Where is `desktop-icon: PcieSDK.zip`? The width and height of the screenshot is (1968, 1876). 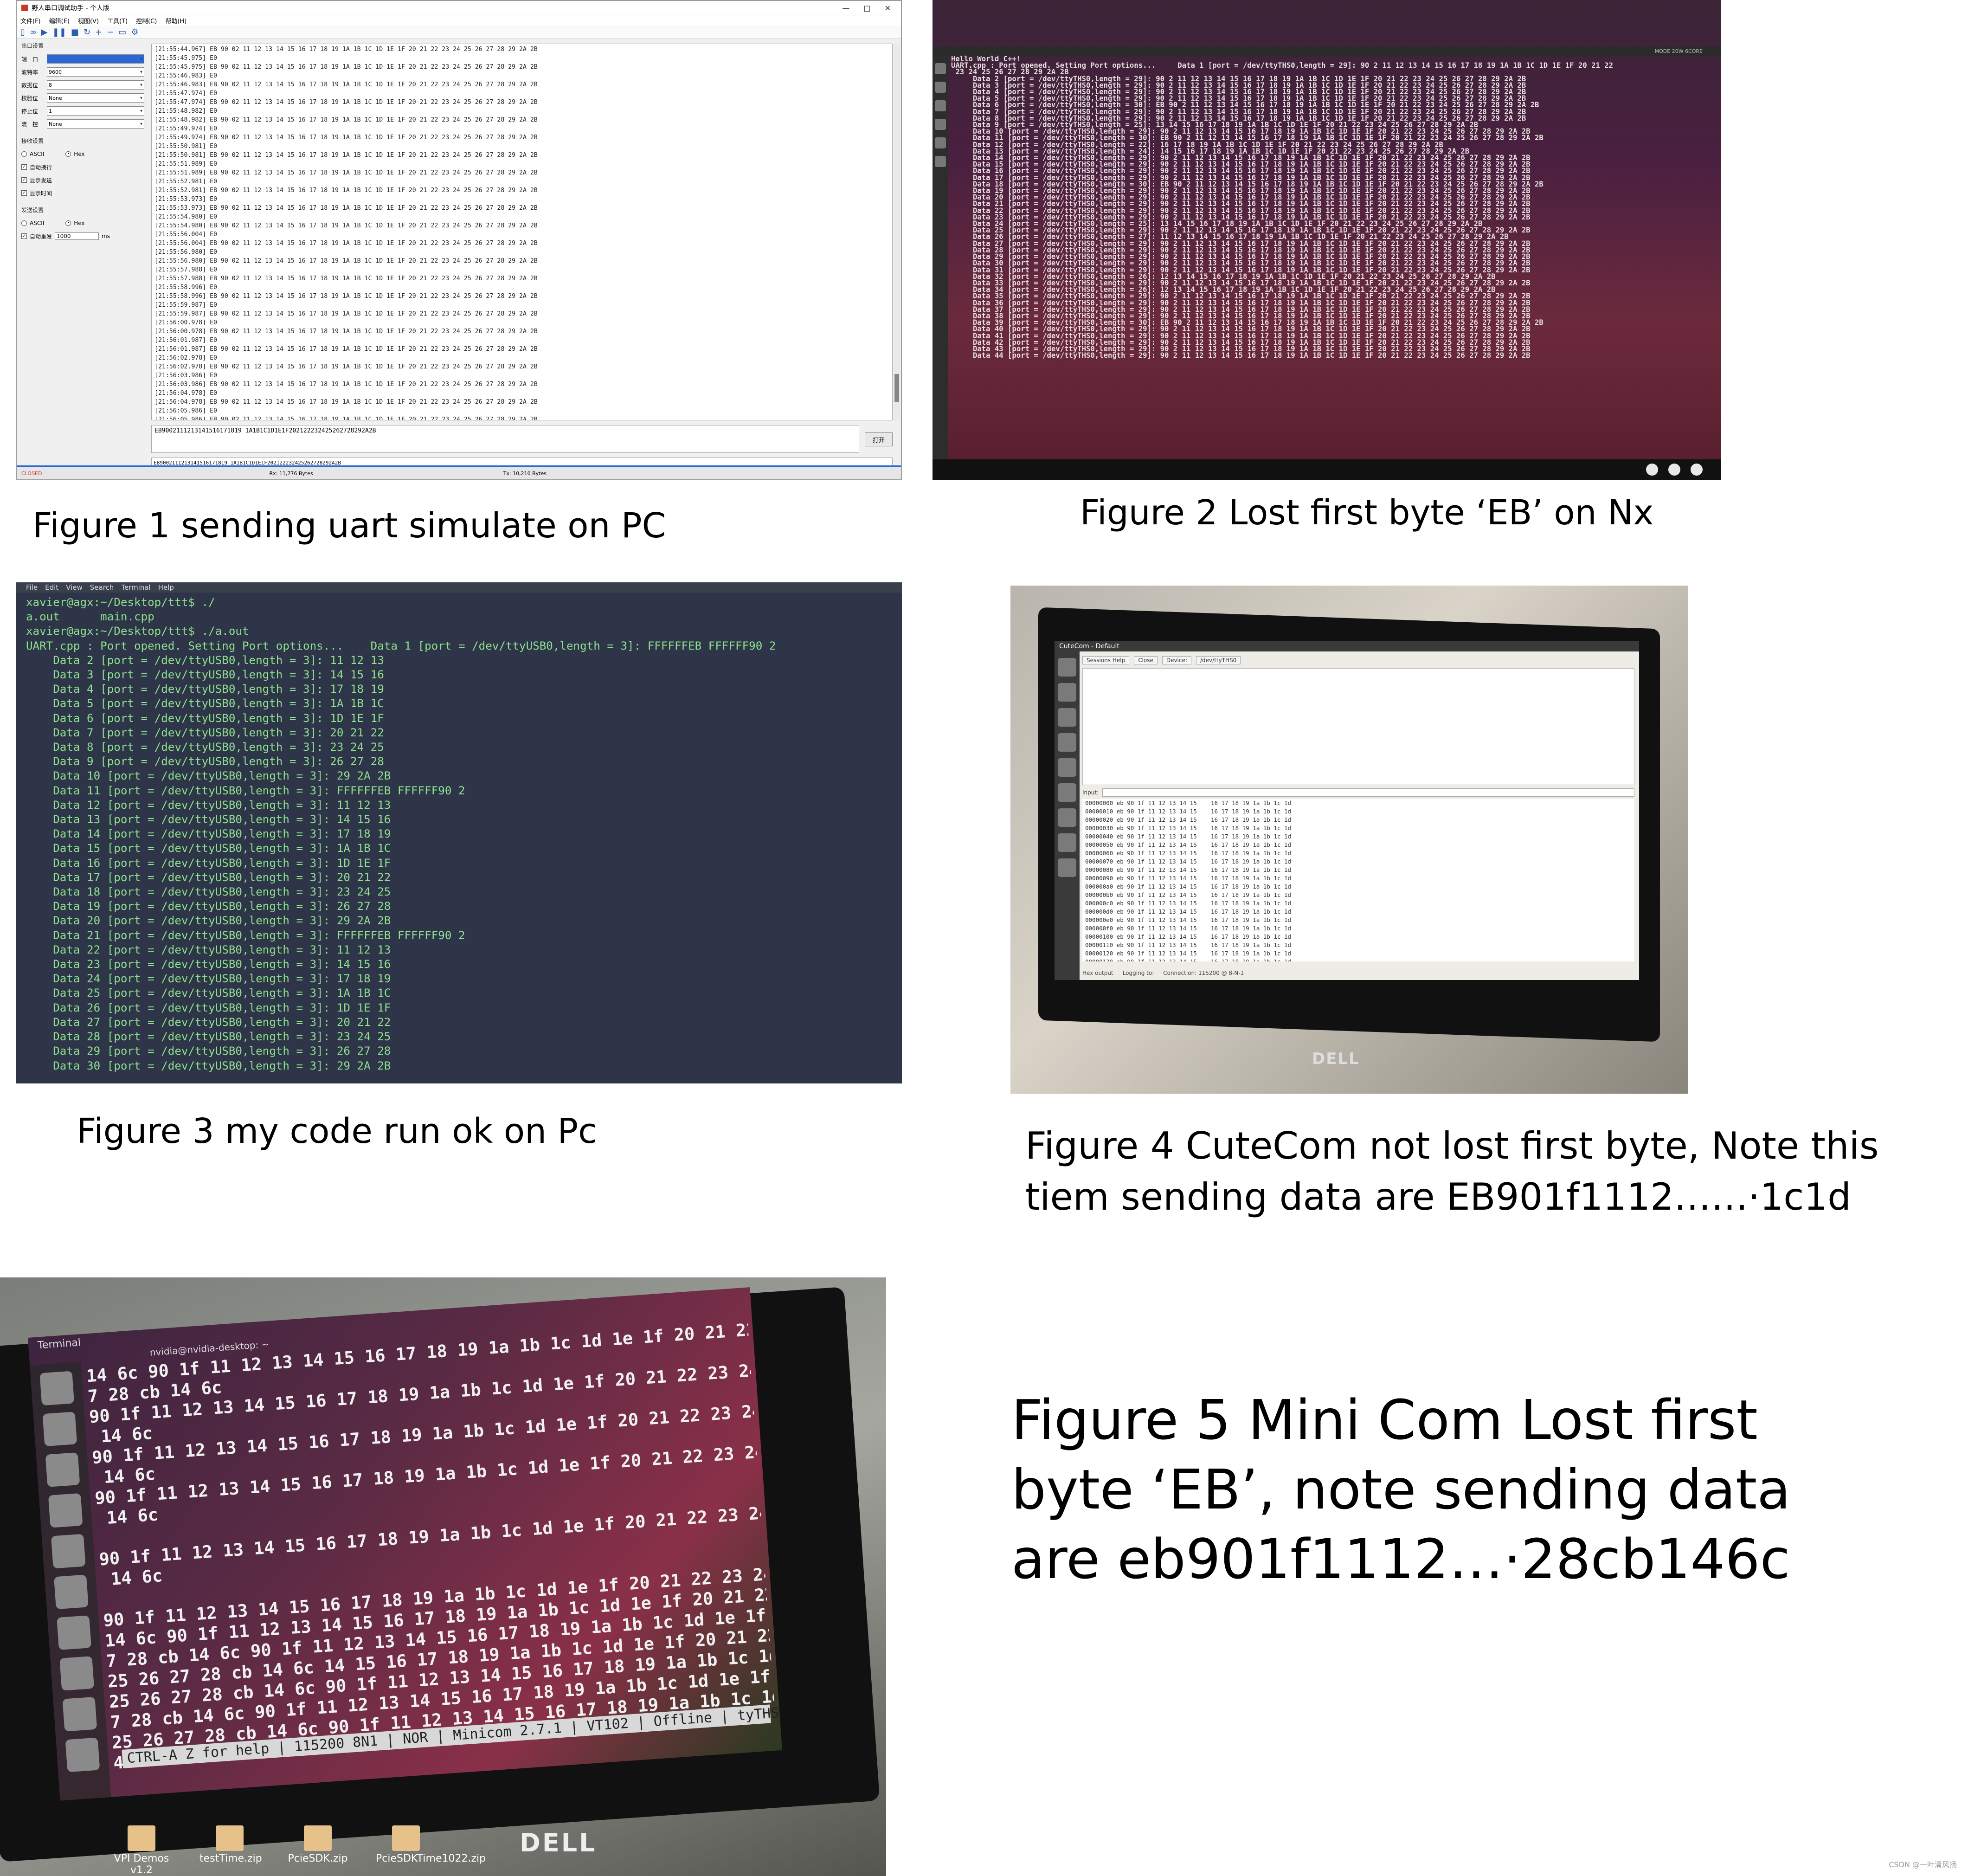
desktop-icon: PcieSDK.zip is located at coordinates (318, 1850).